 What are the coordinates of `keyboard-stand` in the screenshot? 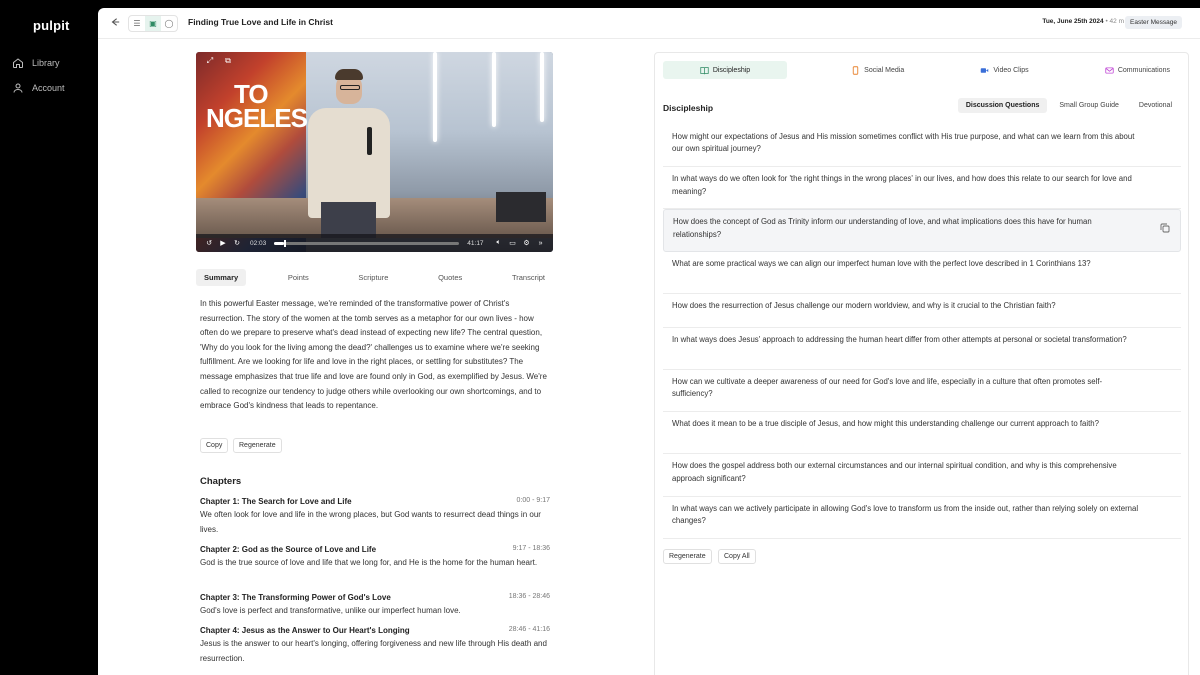 It's located at (521, 207).